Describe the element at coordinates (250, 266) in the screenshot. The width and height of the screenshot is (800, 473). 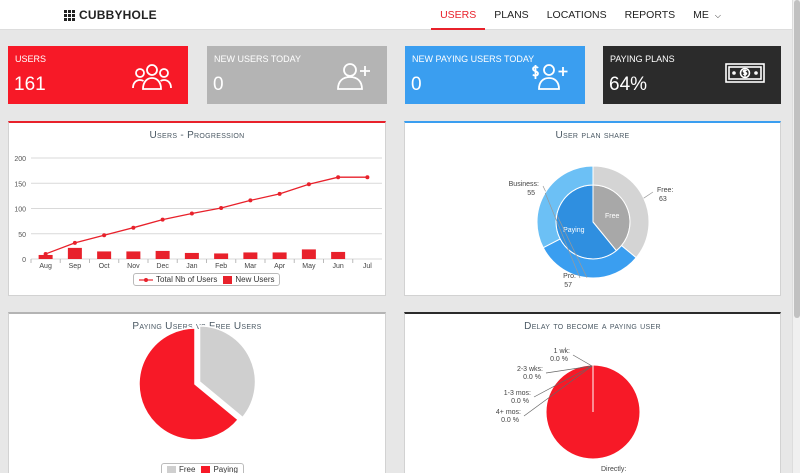
I see `x-tick-label: Mar` at that location.